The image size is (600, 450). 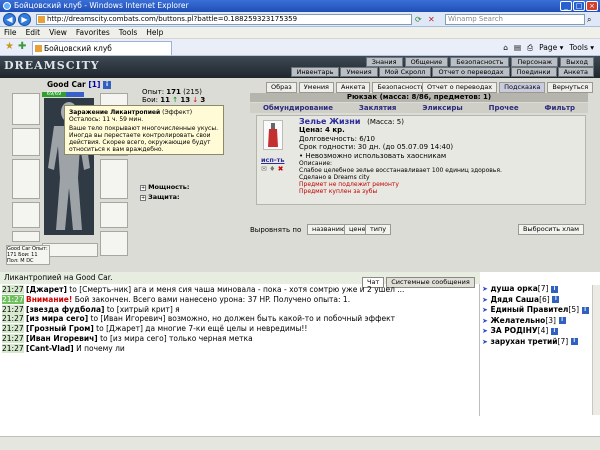 I want to click on cat-eliksiry: Эликсиры, so click(x=442, y=108).